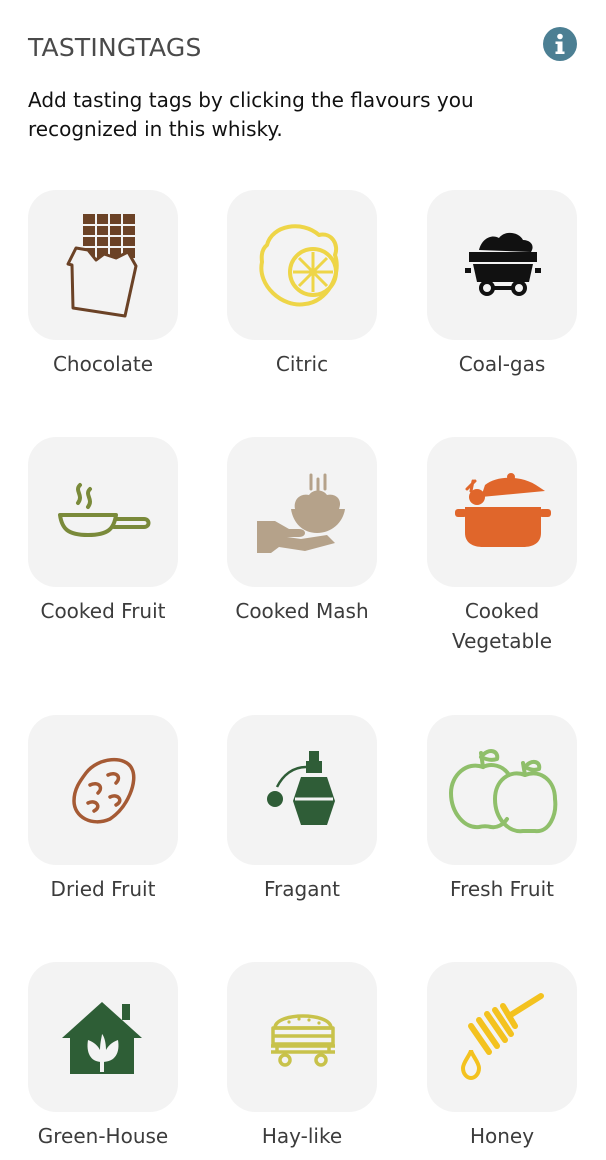 The height and width of the screenshot is (1160, 606). What do you see at coordinates (103, 364) in the screenshot?
I see `tag-label: Chocolate` at bounding box center [103, 364].